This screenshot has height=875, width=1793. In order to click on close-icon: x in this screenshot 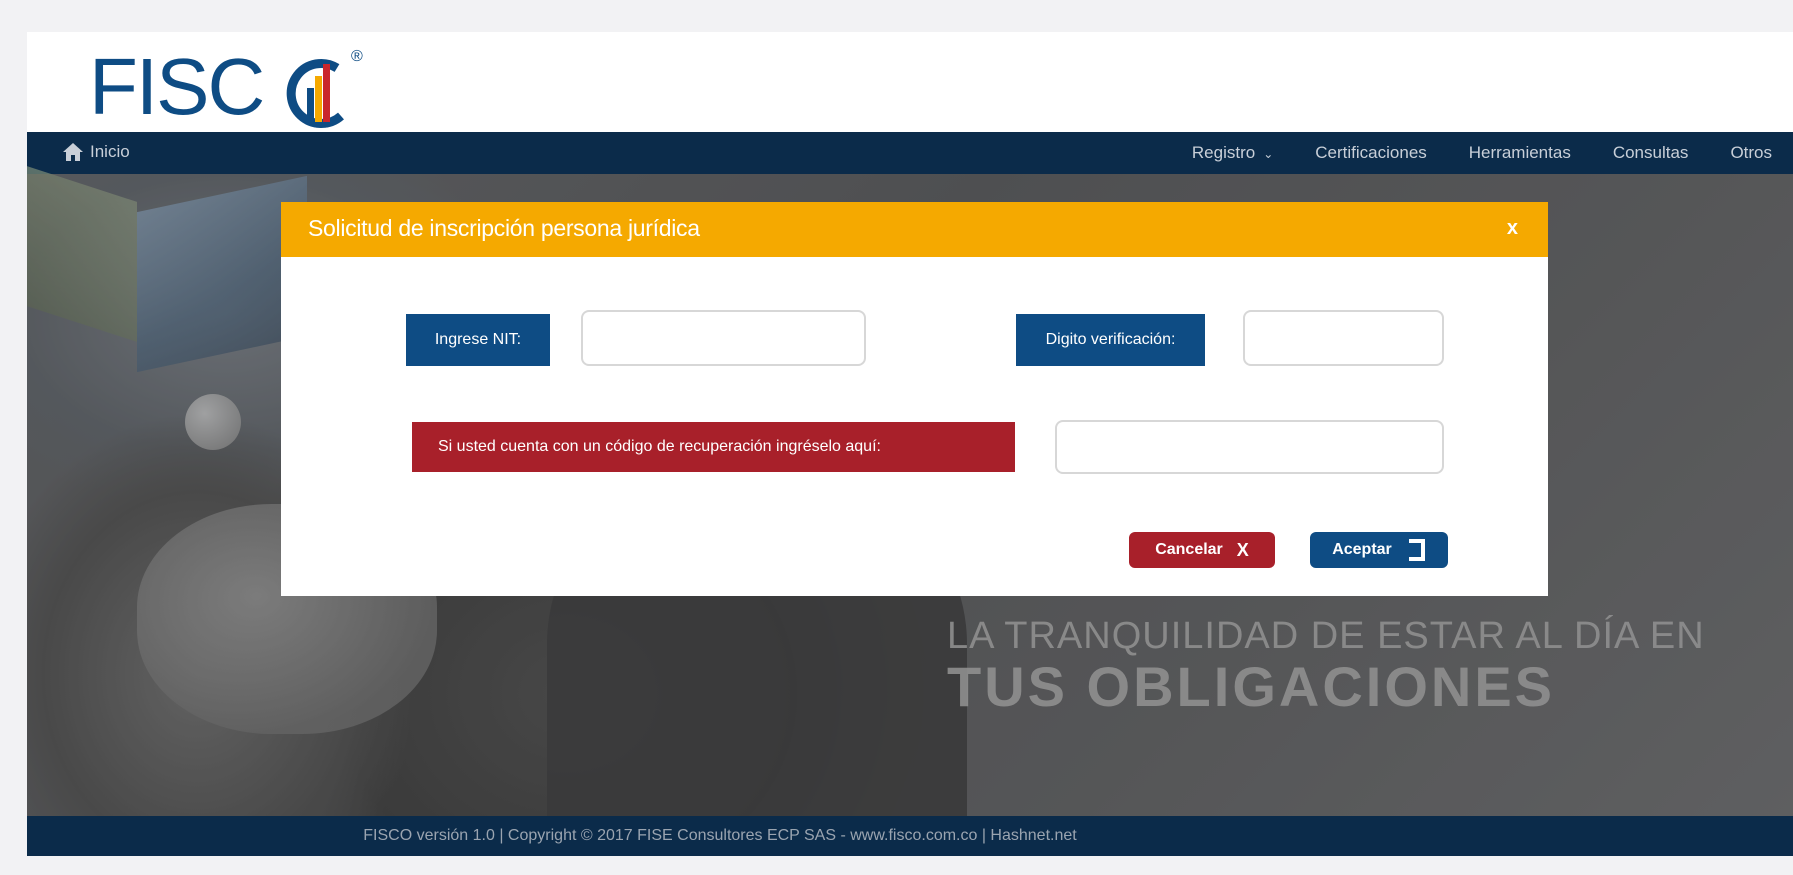, I will do `click(1512, 228)`.